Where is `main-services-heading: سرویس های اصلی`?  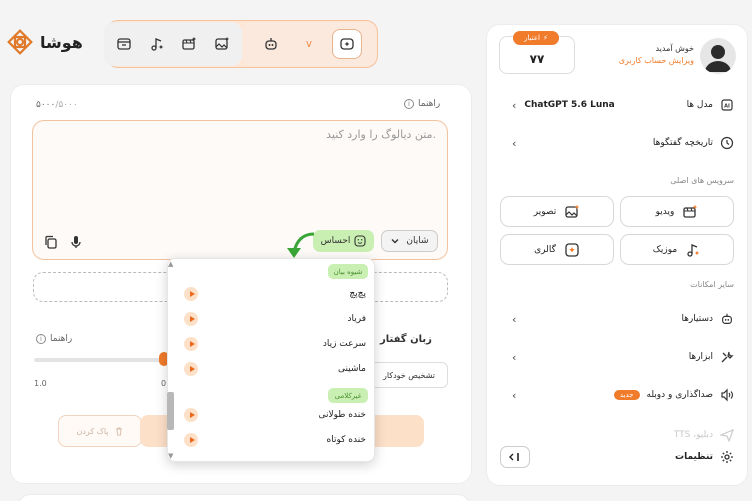 main-services-heading: سرویس های اصلی is located at coordinates (702, 180).